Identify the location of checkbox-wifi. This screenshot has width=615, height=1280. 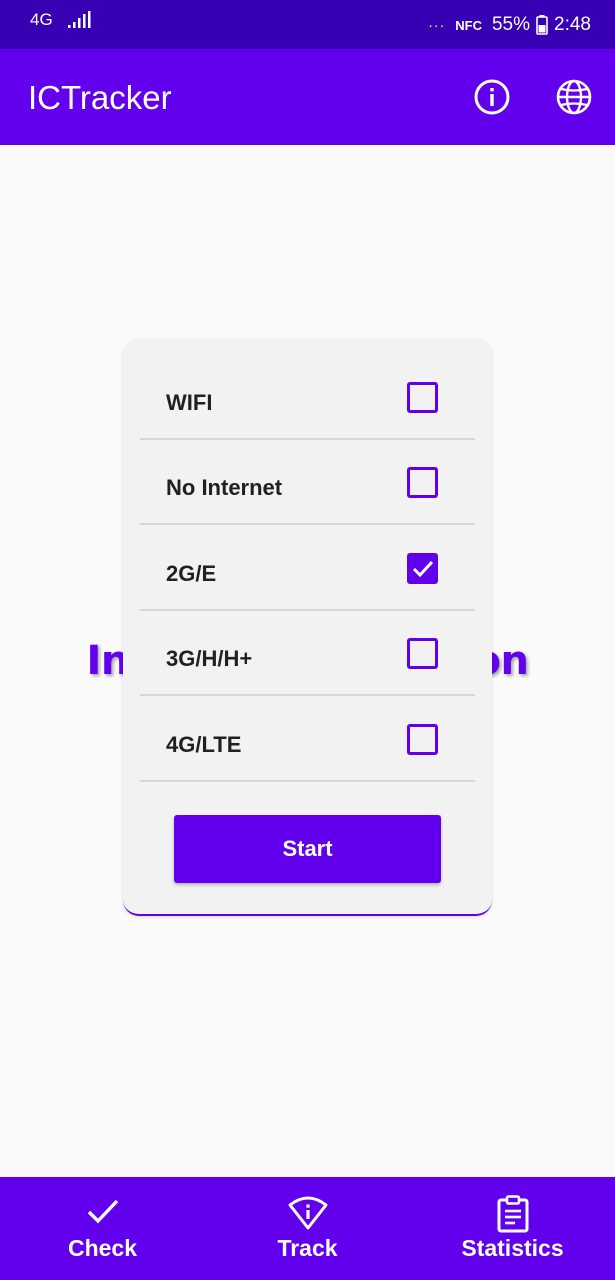
(422, 397).